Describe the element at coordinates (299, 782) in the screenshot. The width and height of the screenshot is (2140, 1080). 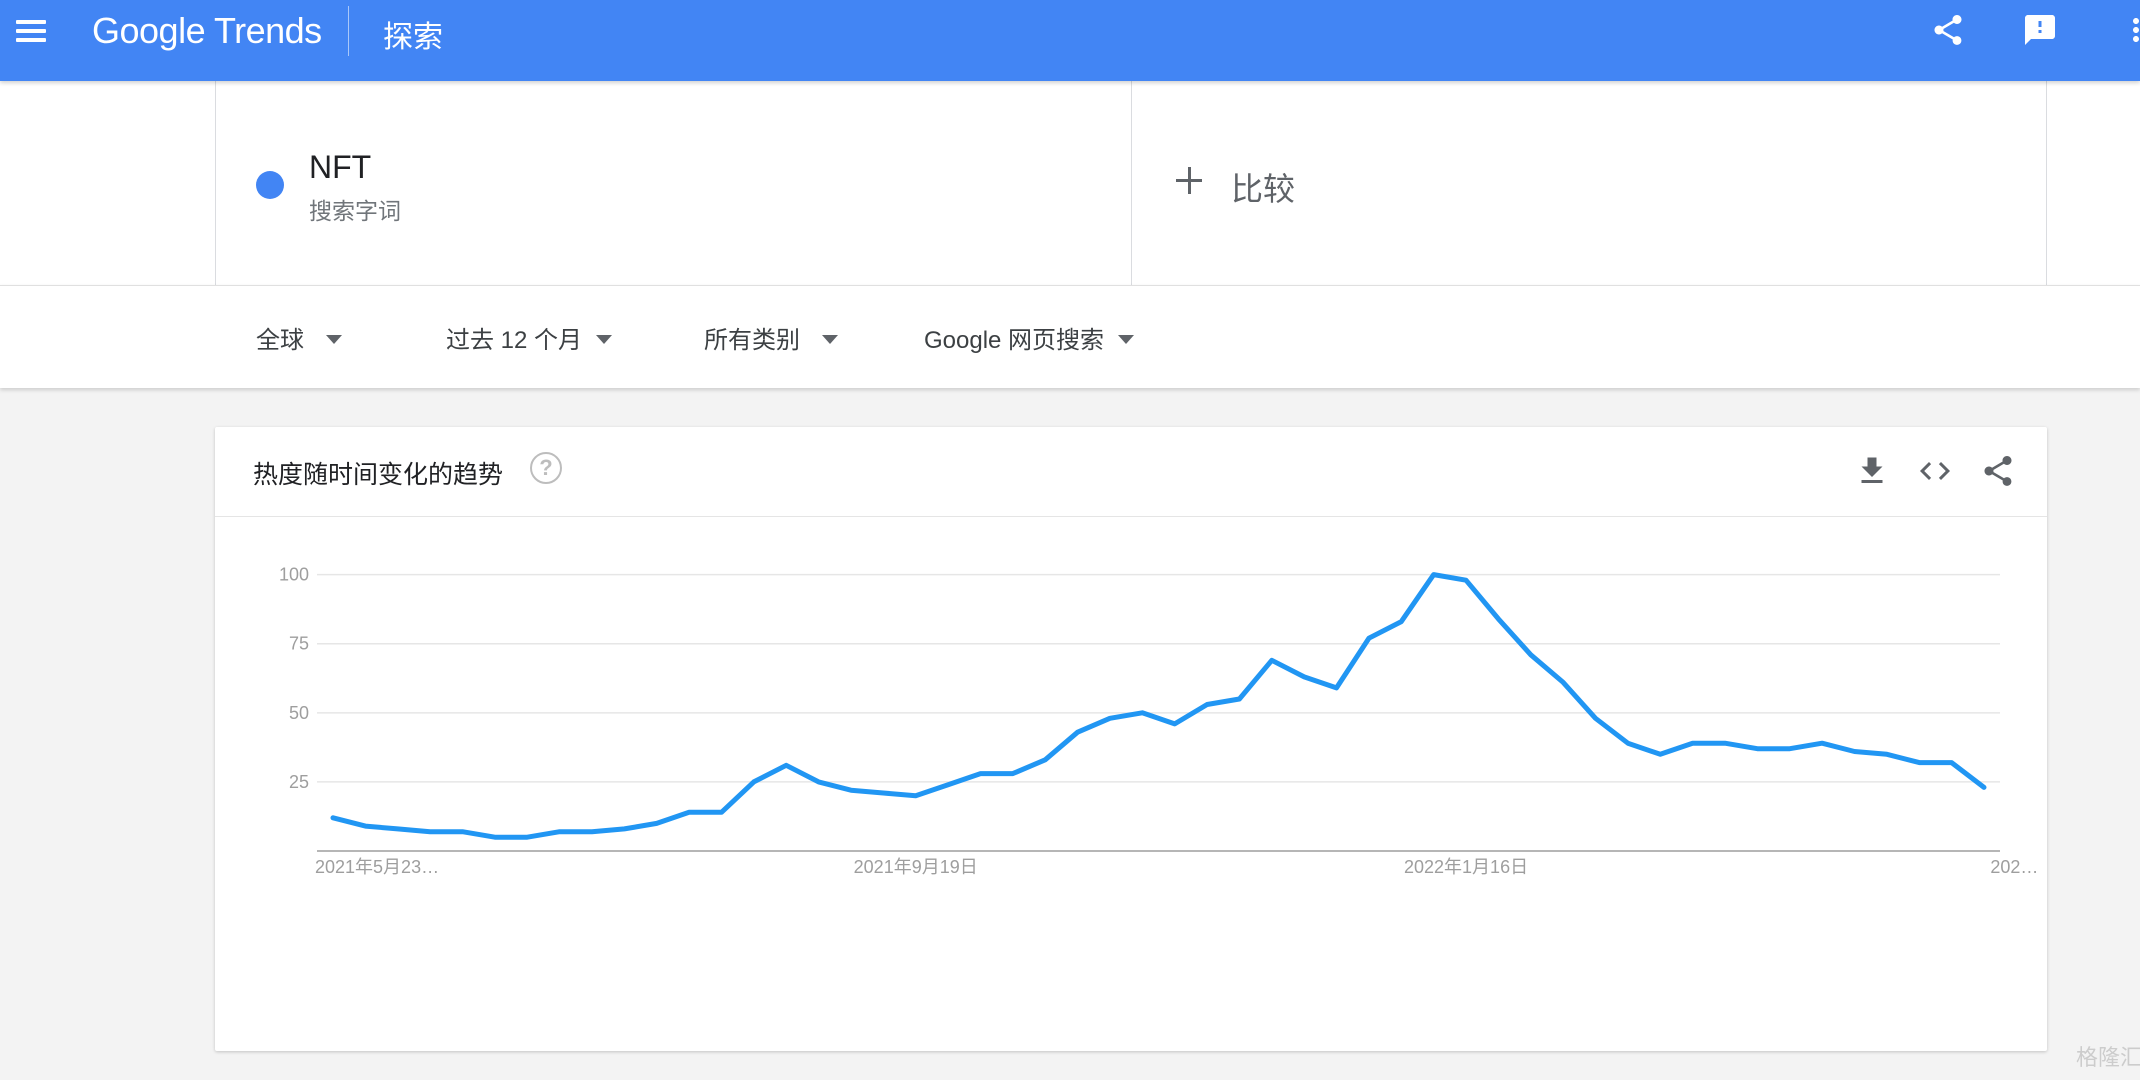
I see `y-tick-label: 25` at that location.